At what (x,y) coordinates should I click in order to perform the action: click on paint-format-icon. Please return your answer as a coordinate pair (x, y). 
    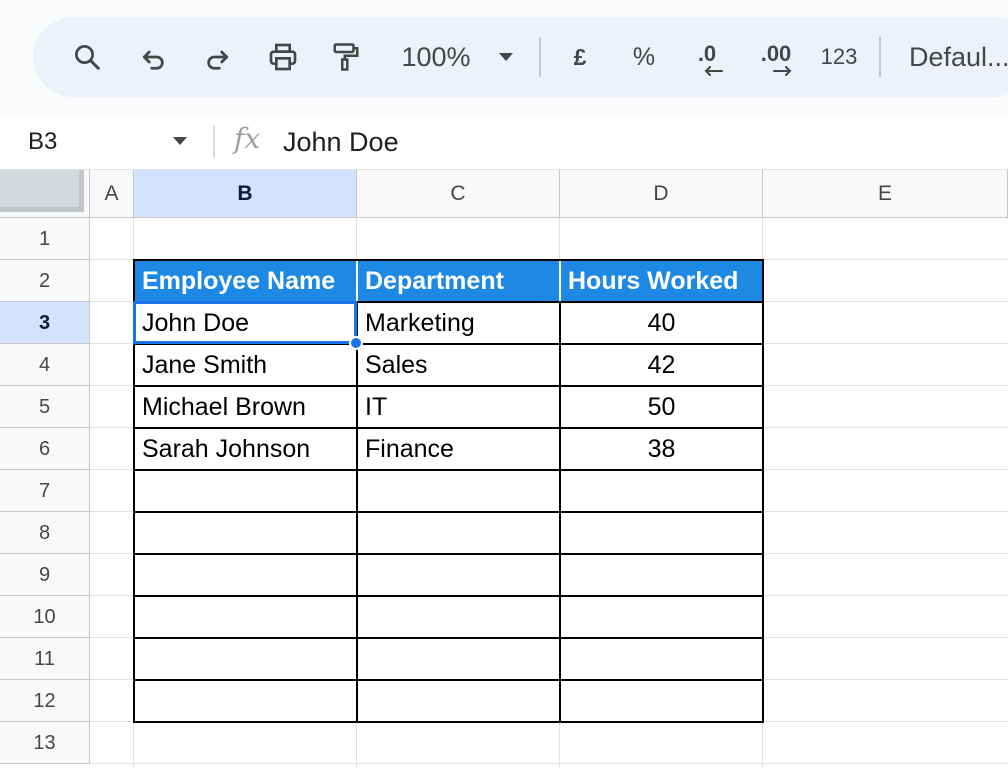
    Looking at the image, I should click on (346, 57).